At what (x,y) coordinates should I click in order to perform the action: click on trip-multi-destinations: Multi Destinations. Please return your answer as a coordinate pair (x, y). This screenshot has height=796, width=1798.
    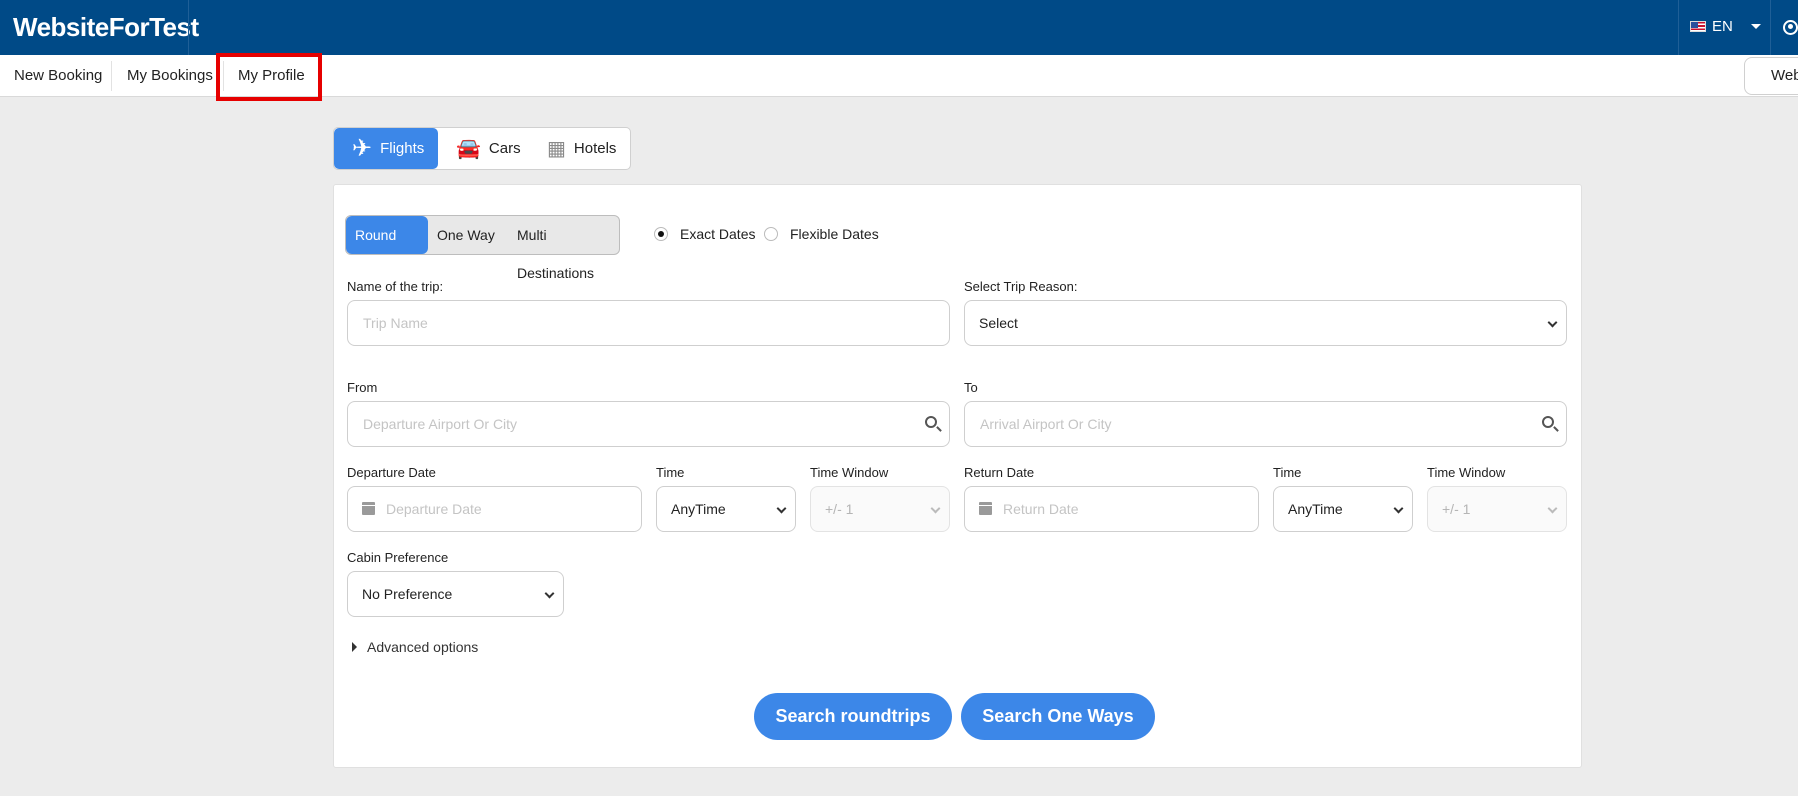
    Looking at the image, I should click on (563, 248).